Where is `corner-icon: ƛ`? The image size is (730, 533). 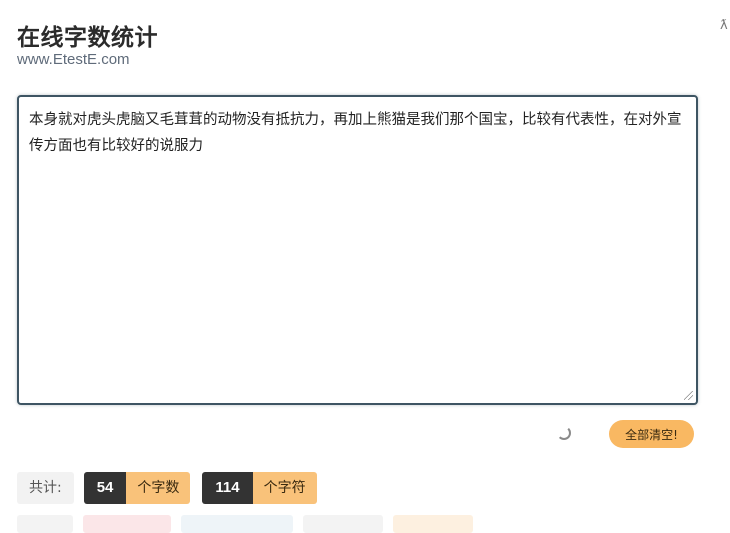
corner-icon: ƛ is located at coordinates (724, 25).